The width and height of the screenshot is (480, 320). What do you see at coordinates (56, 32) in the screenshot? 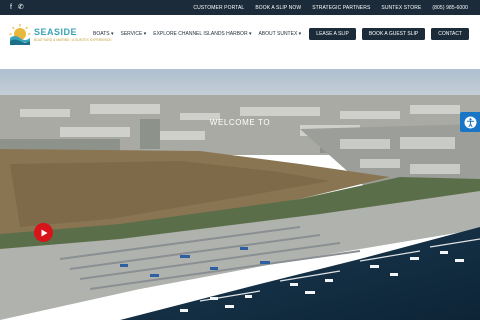
I see `logo-wordmark: SEASIDE` at bounding box center [56, 32].